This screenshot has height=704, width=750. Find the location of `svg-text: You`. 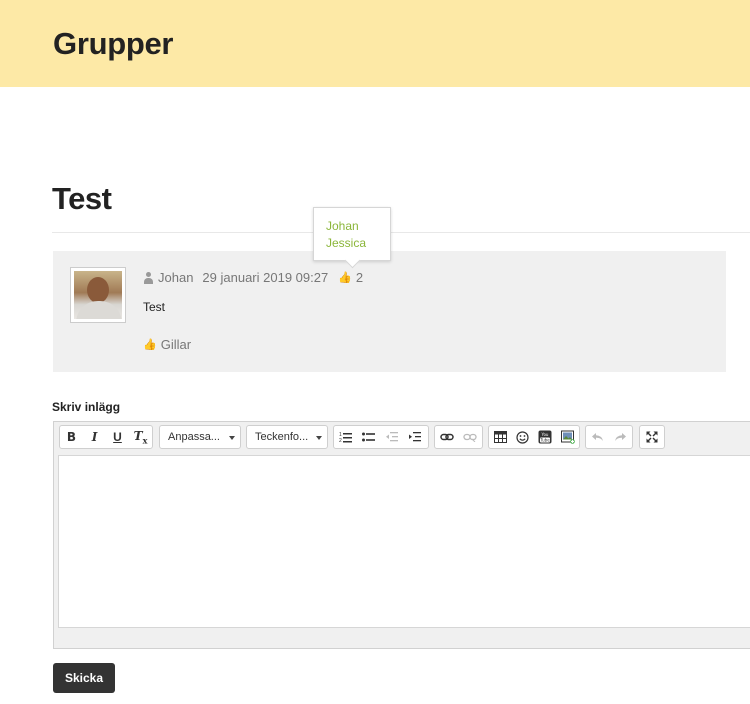

svg-text: You is located at coordinates (545, 434).